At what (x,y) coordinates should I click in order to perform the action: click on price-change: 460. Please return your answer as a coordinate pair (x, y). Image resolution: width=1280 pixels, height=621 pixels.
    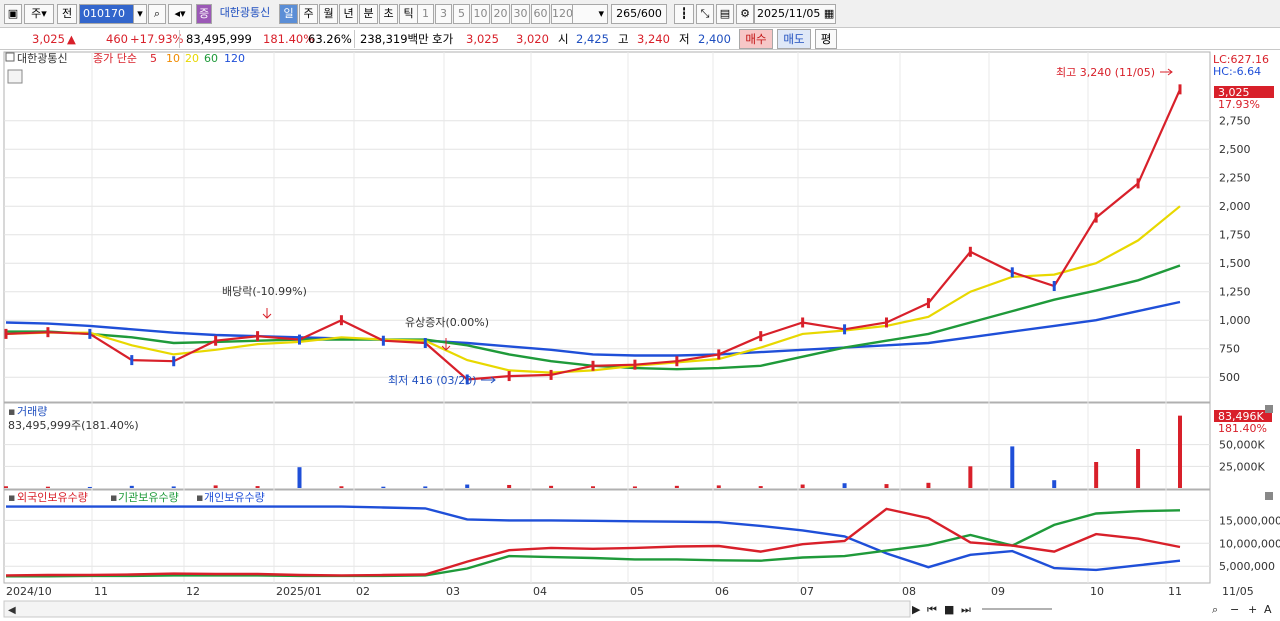
    Looking at the image, I should click on (117, 39).